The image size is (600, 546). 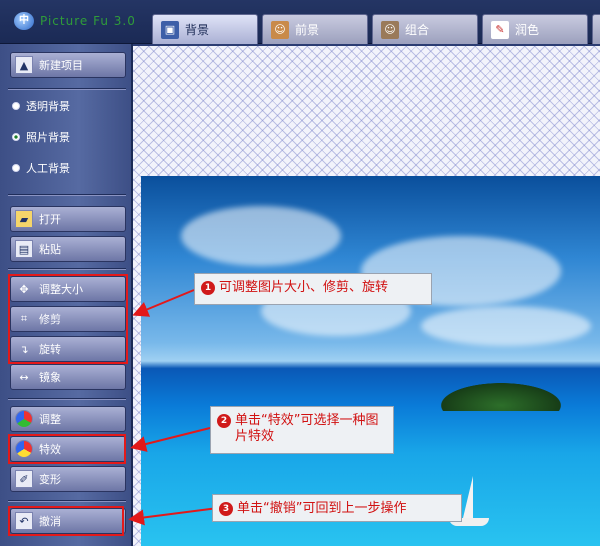 I want to click on tab-background: ▣ 背景, so click(x=205, y=29).